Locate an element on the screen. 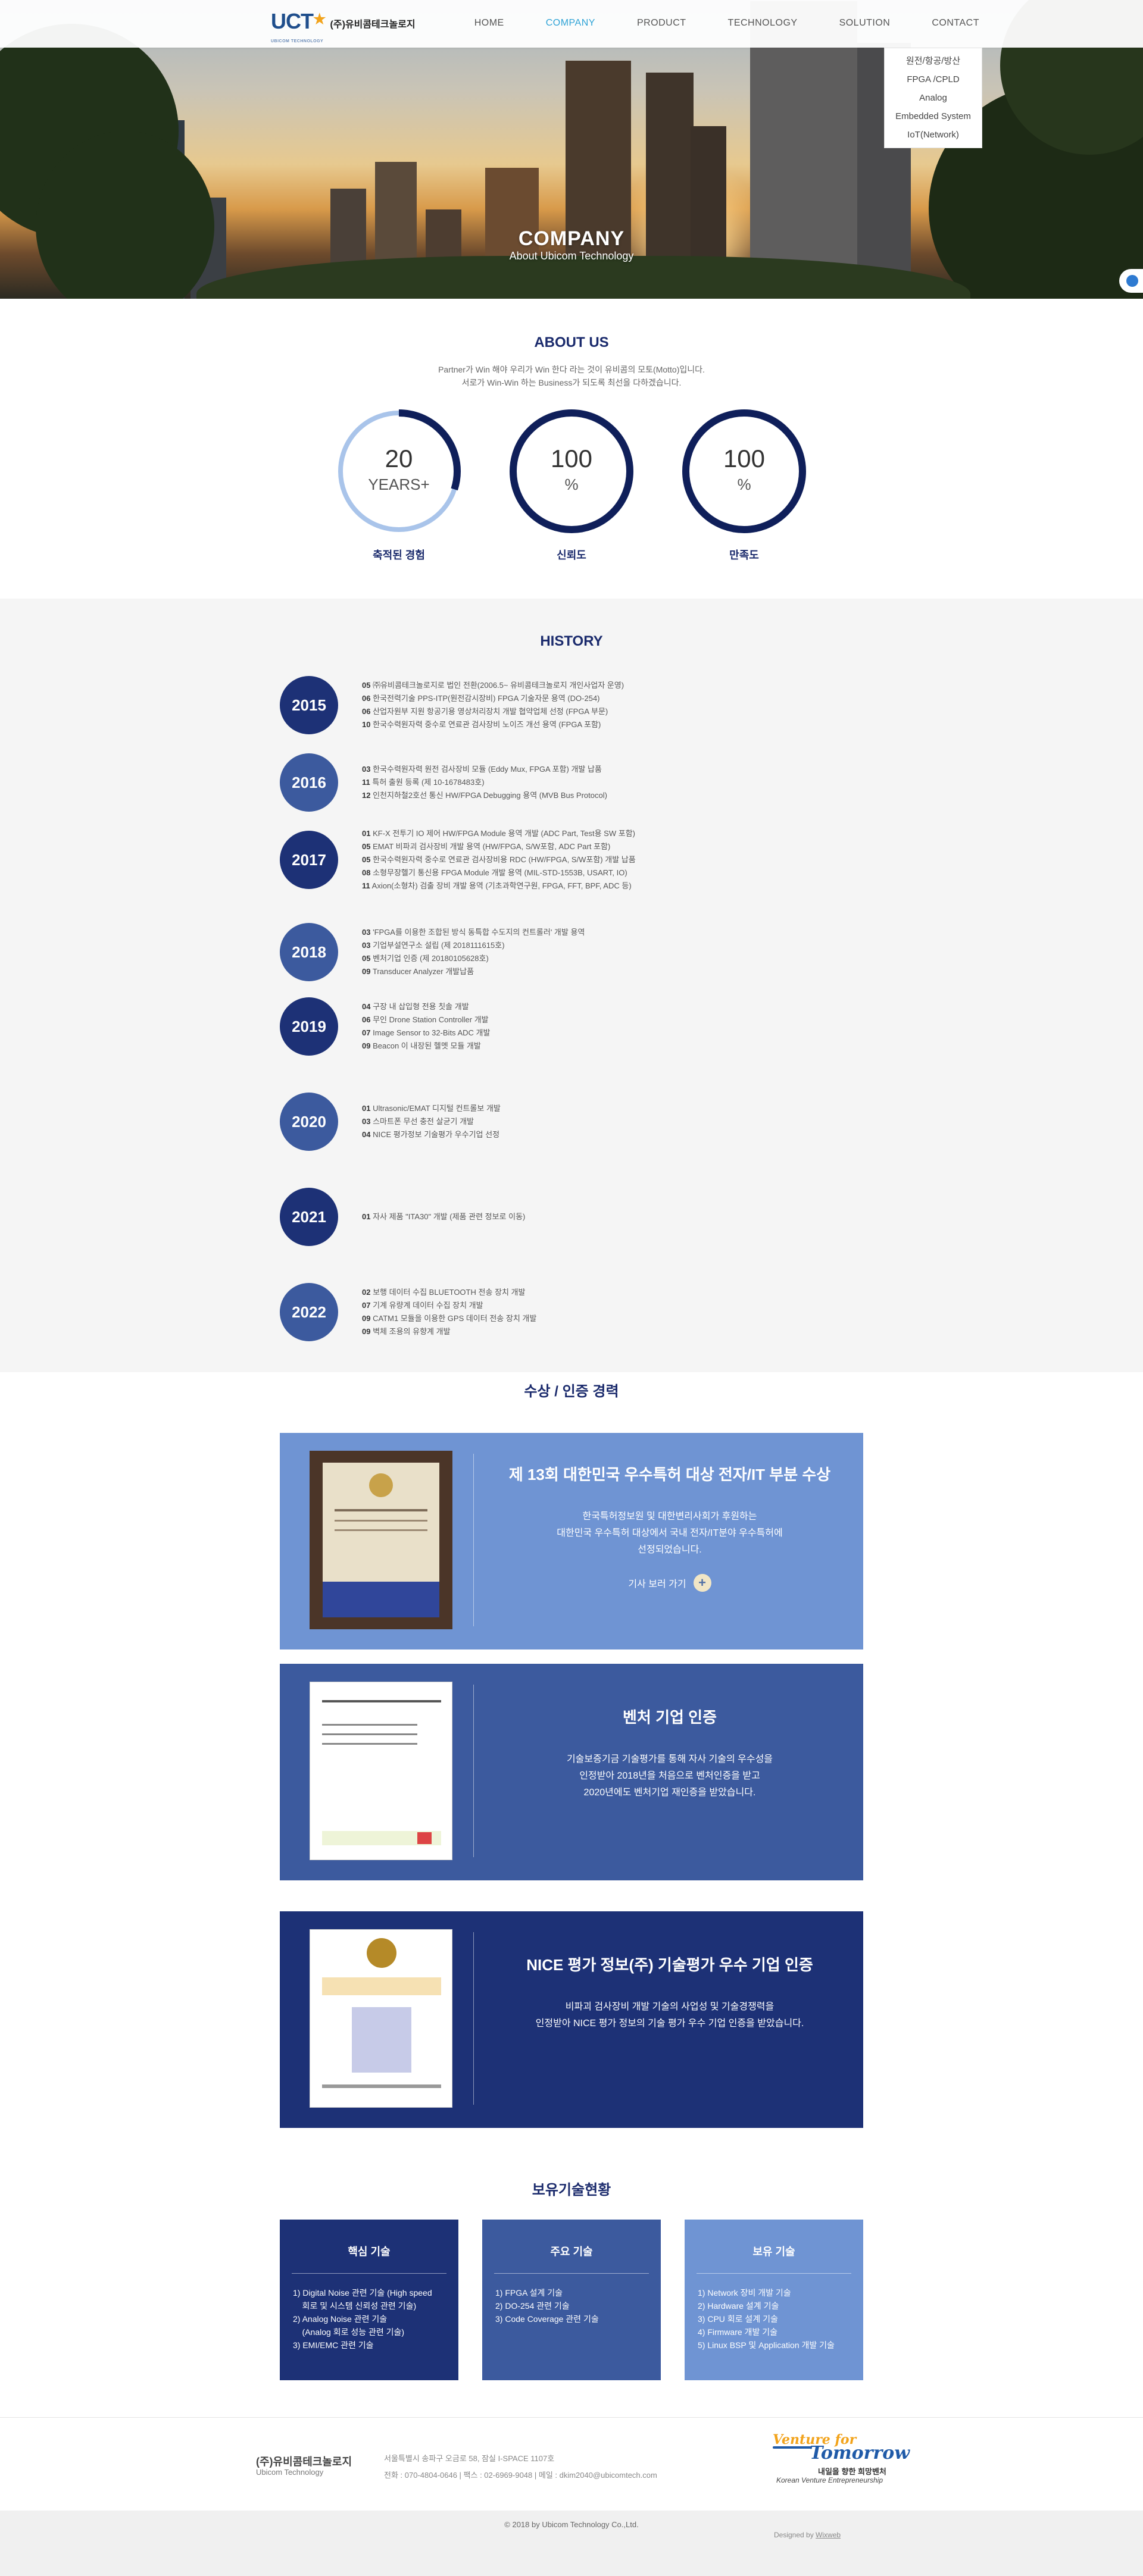 The width and height of the screenshot is (1143, 2576). history-item: 11 특허 출원 등록 (제 10-1678483호) is located at coordinates (485, 782).